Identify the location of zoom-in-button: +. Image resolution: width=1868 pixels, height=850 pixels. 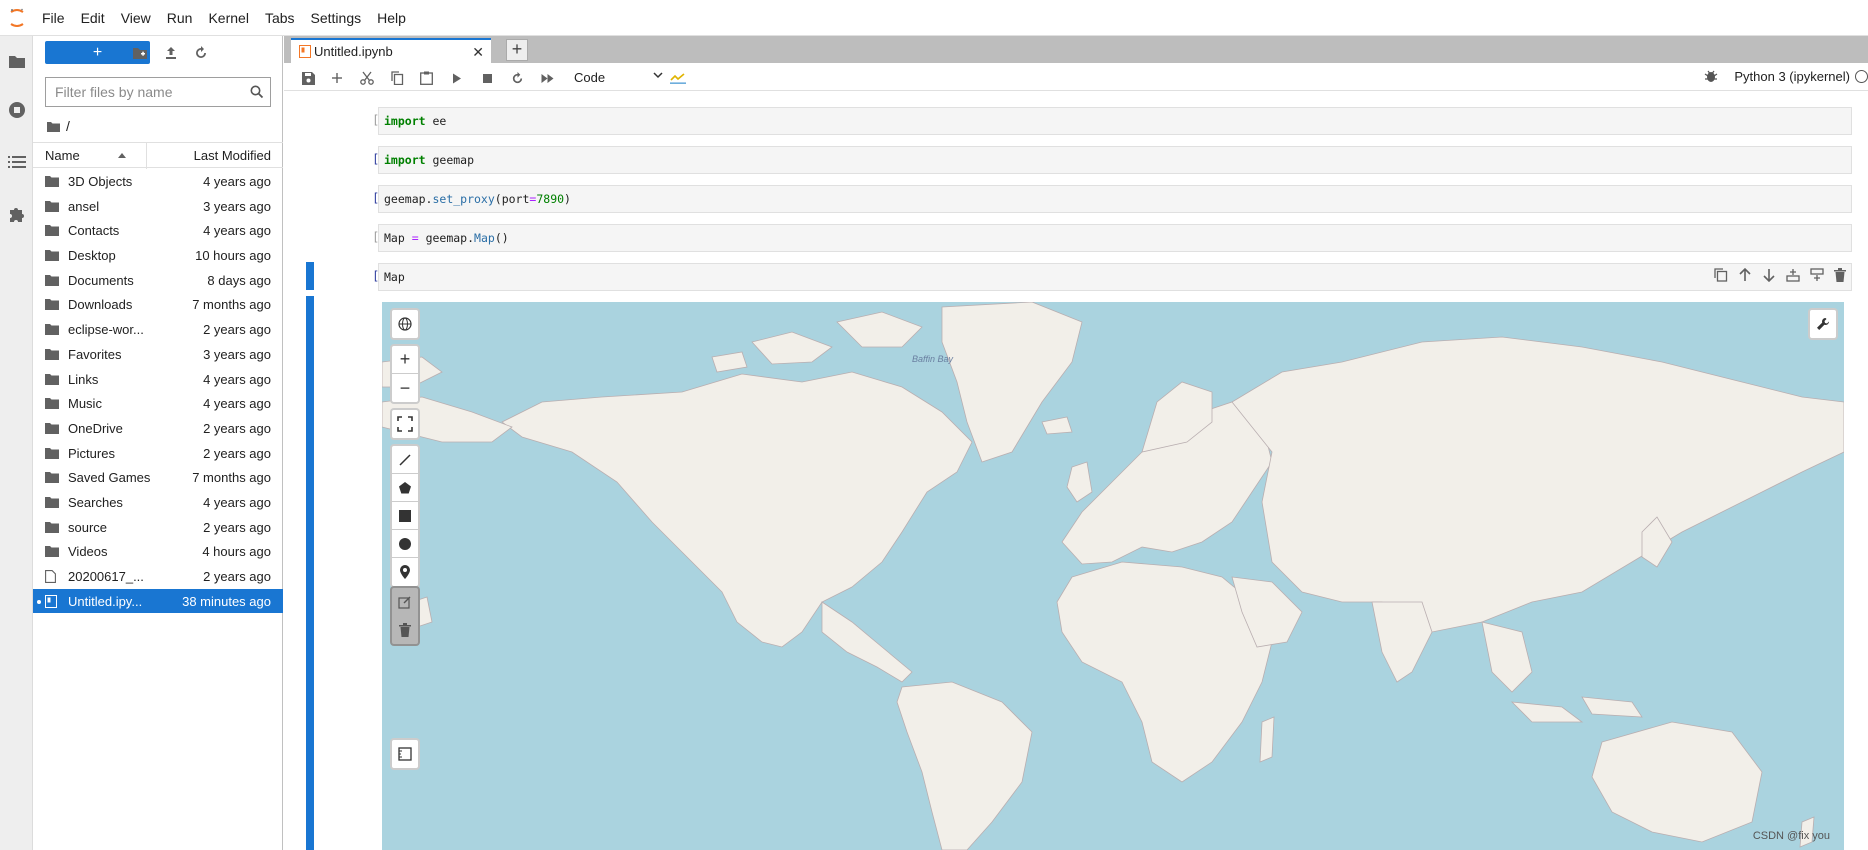
(405, 360).